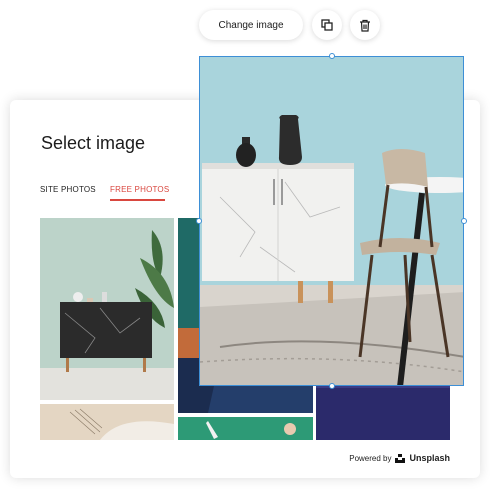 The image size is (490, 492). What do you see at coordinates (370, 458) in the screenshot?
I see `powered-by-text: Powered by` at bounding box center [370, 458].